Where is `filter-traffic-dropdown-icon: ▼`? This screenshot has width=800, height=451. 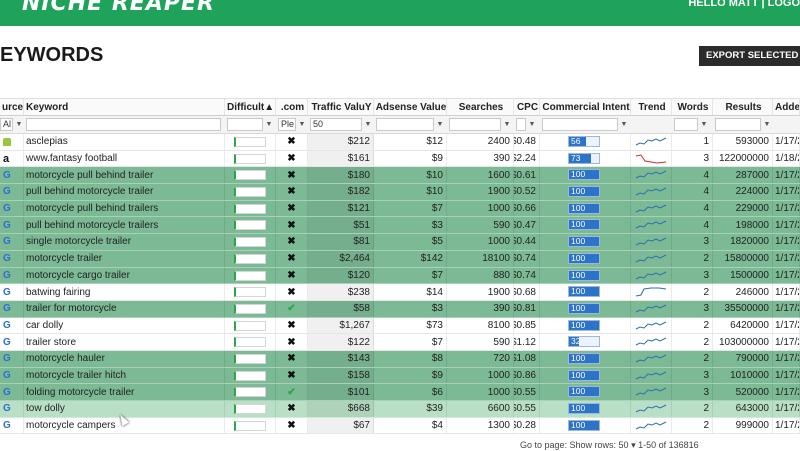 filter-traffic-dropdown-icon: ▼ is located at coordinates (368, 124).